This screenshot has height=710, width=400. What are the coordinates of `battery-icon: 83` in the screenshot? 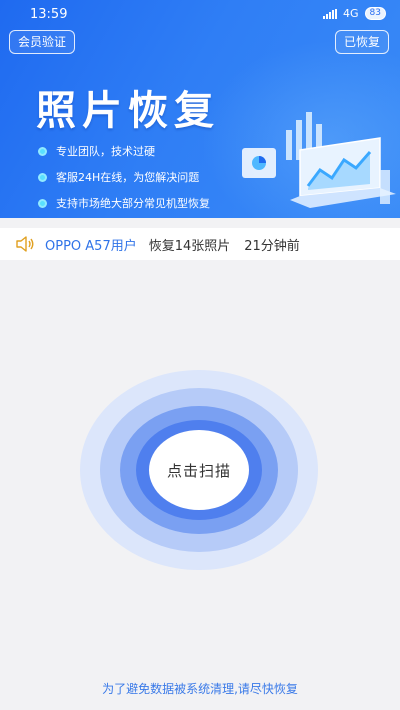 It's located at (375, 13).